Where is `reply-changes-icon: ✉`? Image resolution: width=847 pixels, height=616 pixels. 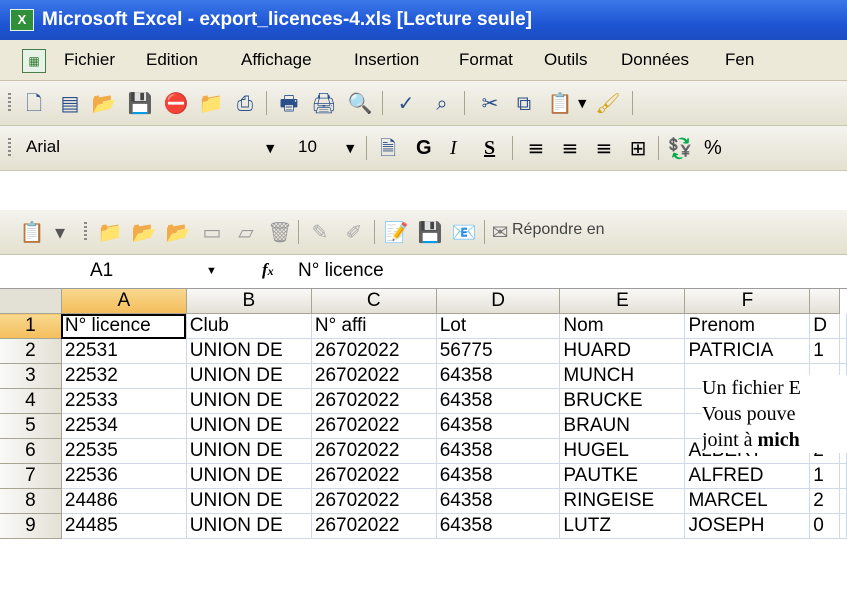 reply-changes-icon: ✉ is located at coordinates (500, 232).